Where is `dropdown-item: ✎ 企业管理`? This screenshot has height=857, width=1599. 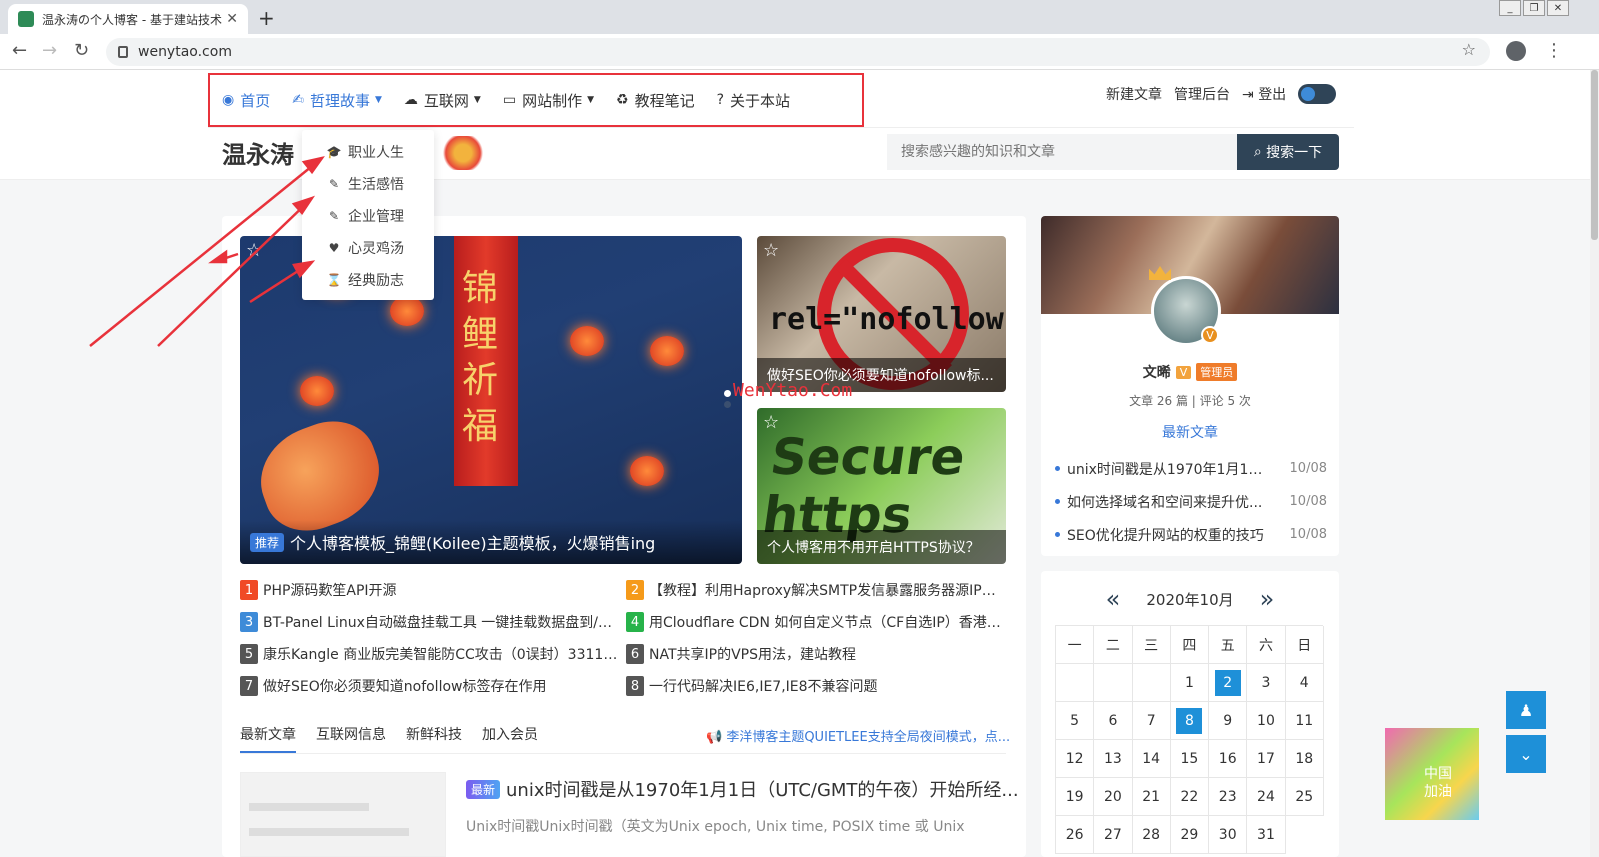
dropdown-item: ✎ 企业管理 is located at coordinates (368, 216).